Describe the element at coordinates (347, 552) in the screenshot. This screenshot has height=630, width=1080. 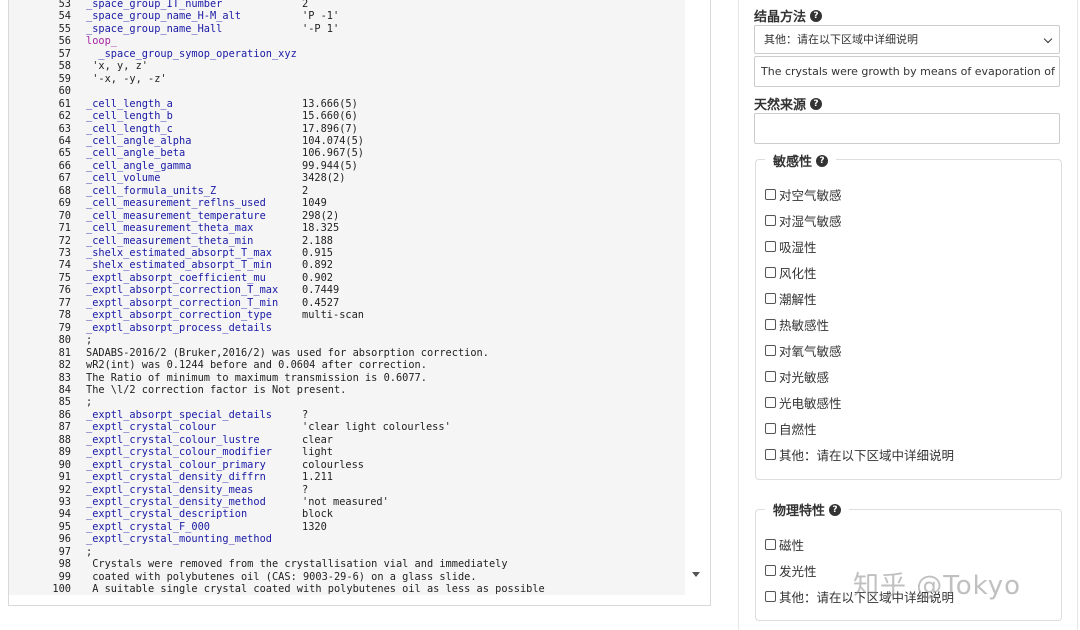
I see `code-line: 97;` at that location.